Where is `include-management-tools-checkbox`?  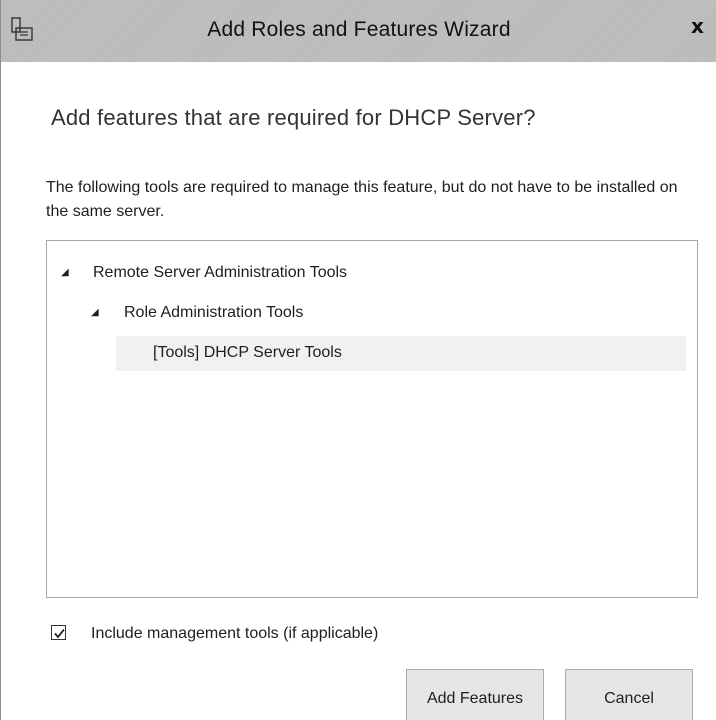
include-management-tools-checkbox is located at coordinates (58, 632).